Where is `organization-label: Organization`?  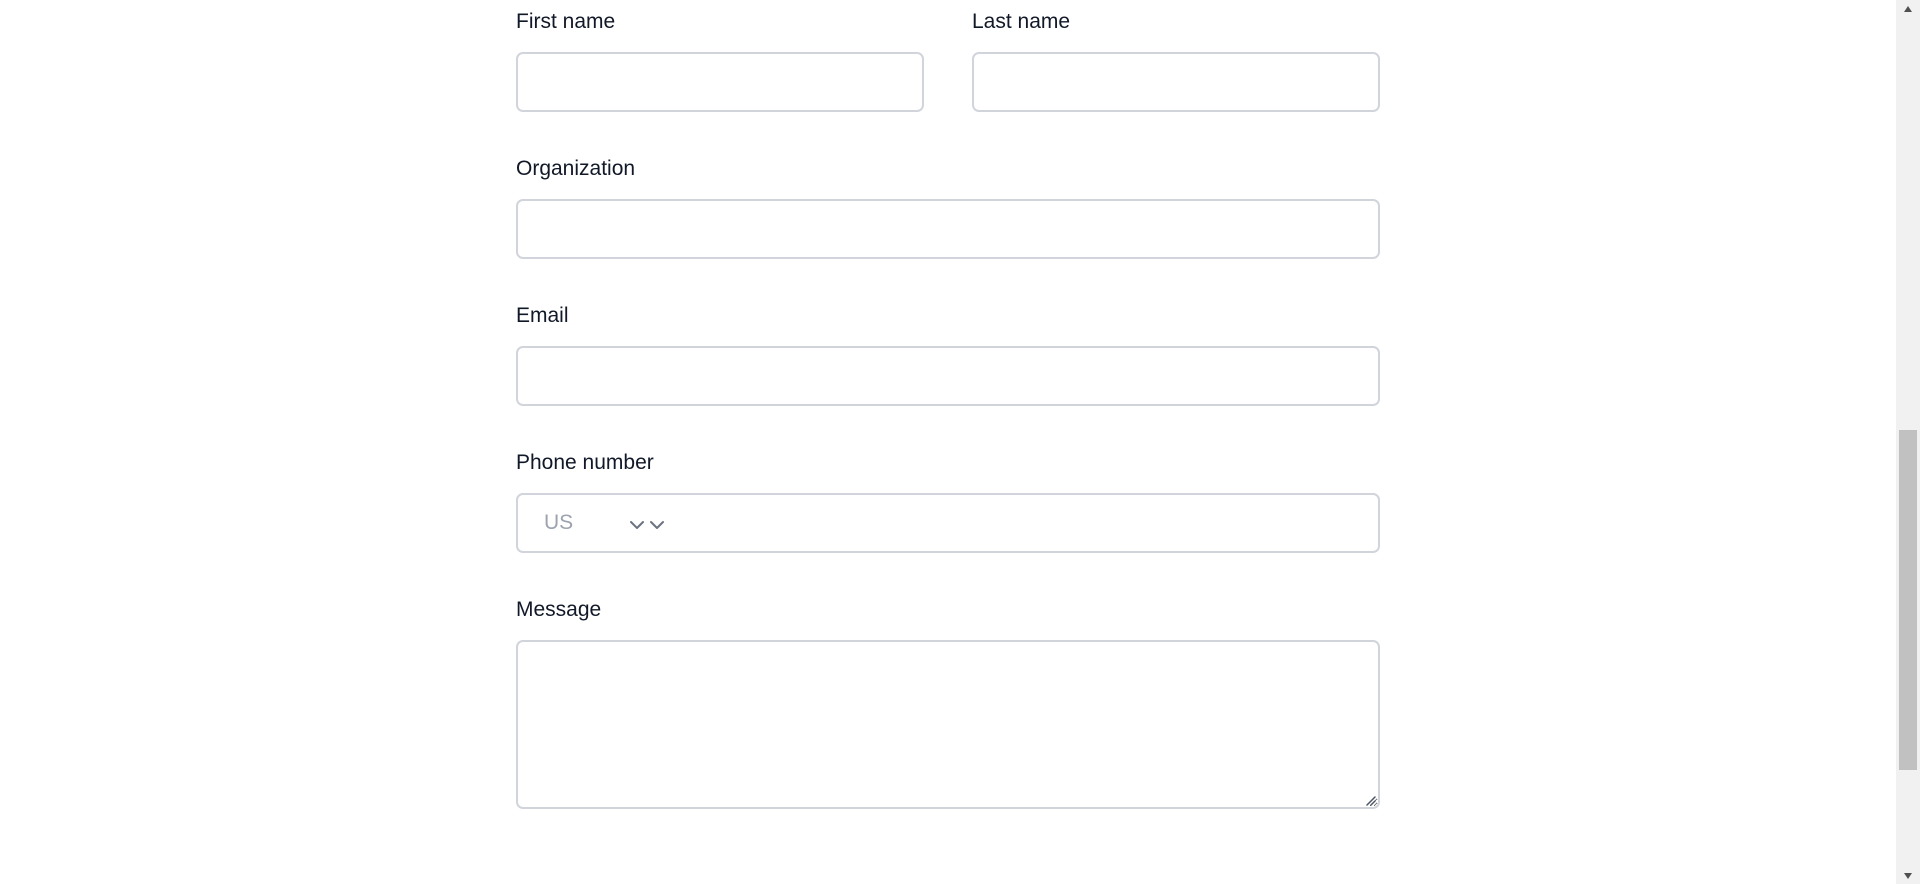 organization-label: Organization is located at coordinates (576, 168).